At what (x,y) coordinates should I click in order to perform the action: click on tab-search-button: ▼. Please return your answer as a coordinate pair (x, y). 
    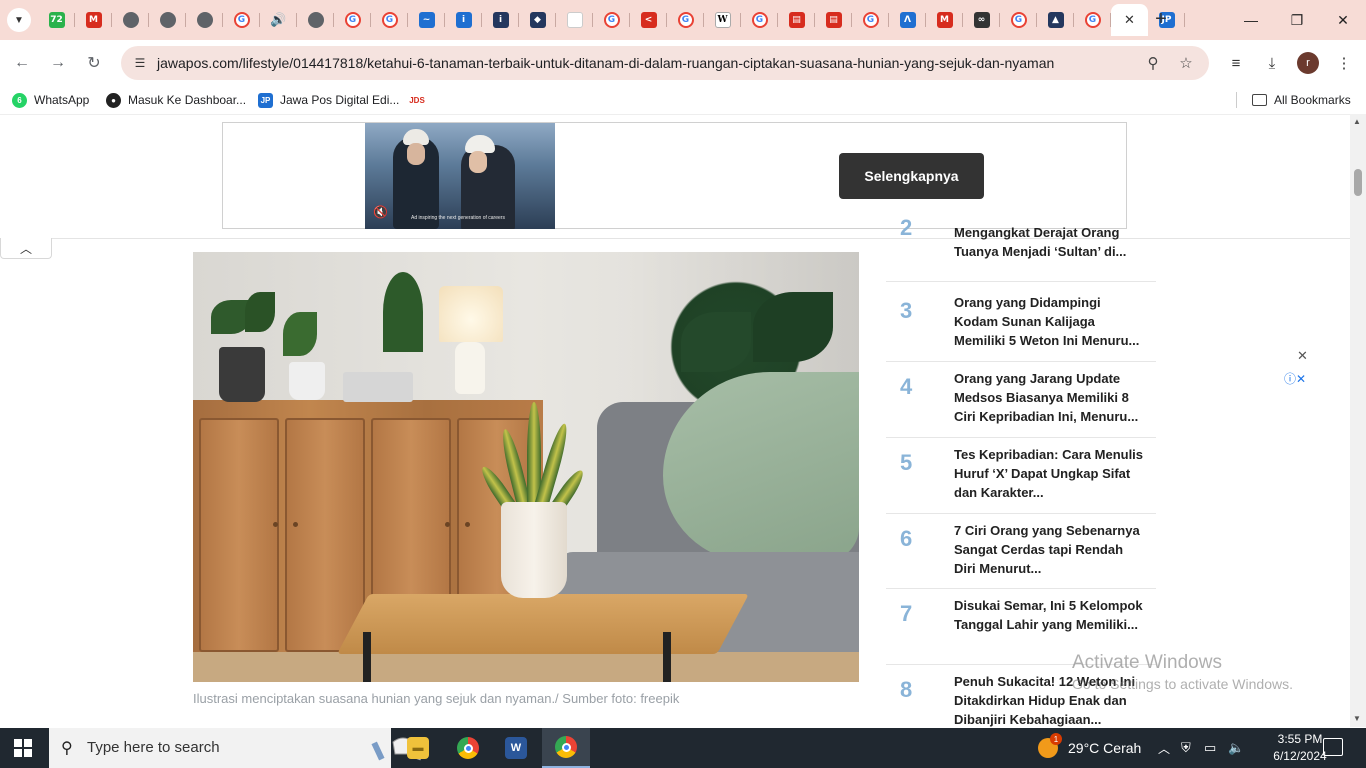
    Looking at the image, I should click on (19, 20).